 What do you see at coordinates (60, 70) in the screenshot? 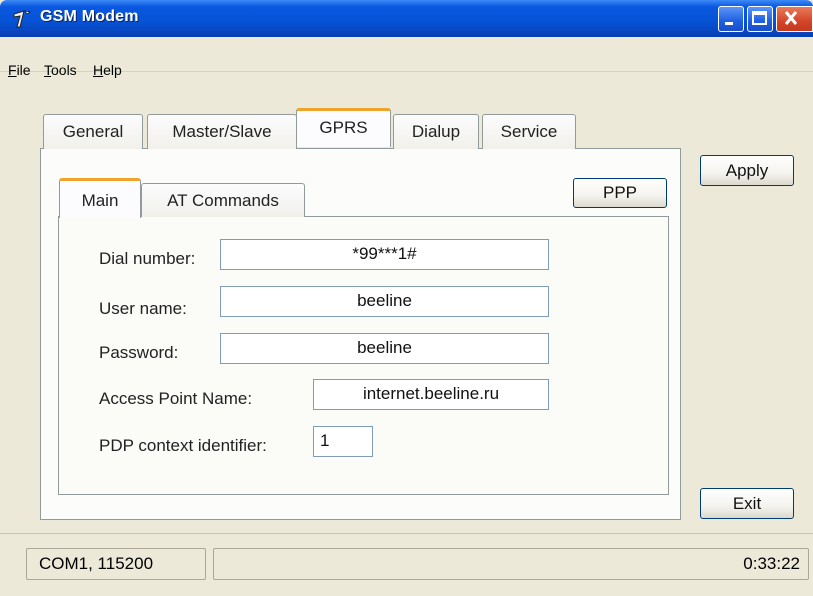
I see `menu-tools: Tools` at bounding box center [60, 70].